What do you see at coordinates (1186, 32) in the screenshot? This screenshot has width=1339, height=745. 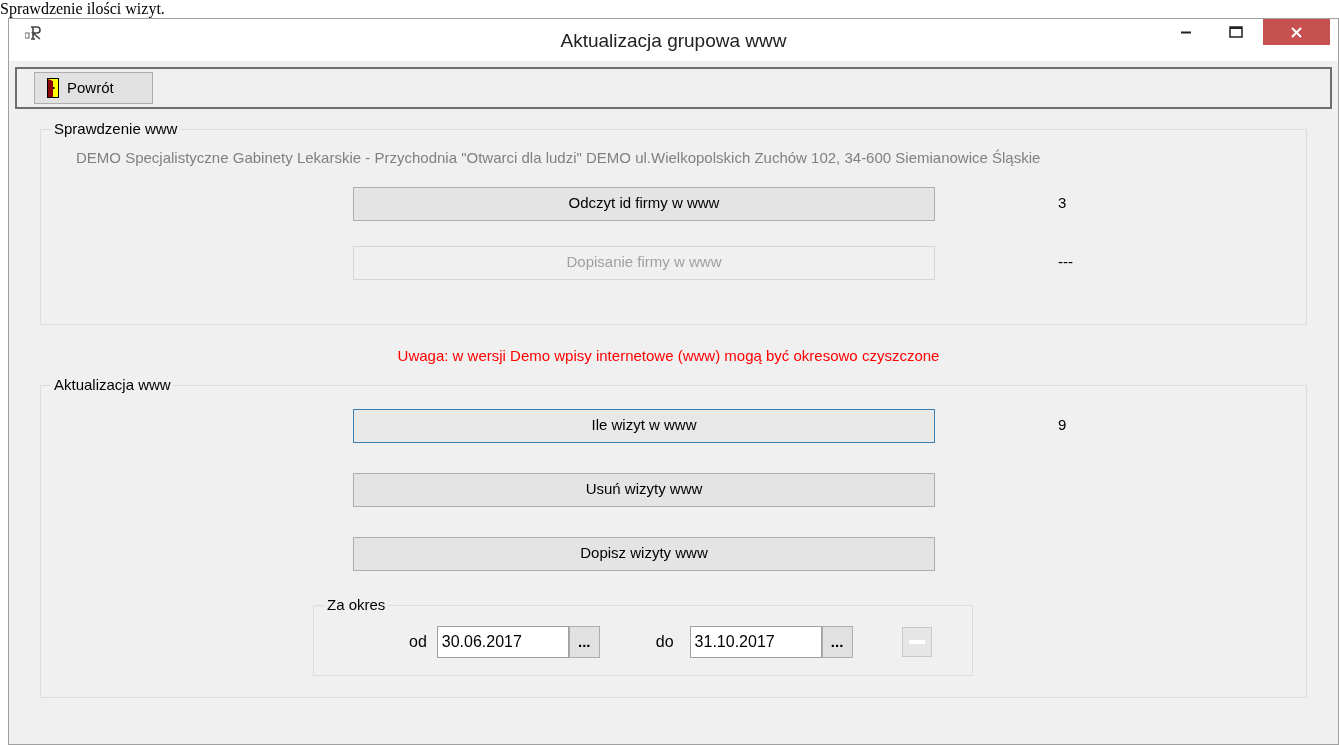 I see `minimize-icon` at bounding box center [1186, 32].